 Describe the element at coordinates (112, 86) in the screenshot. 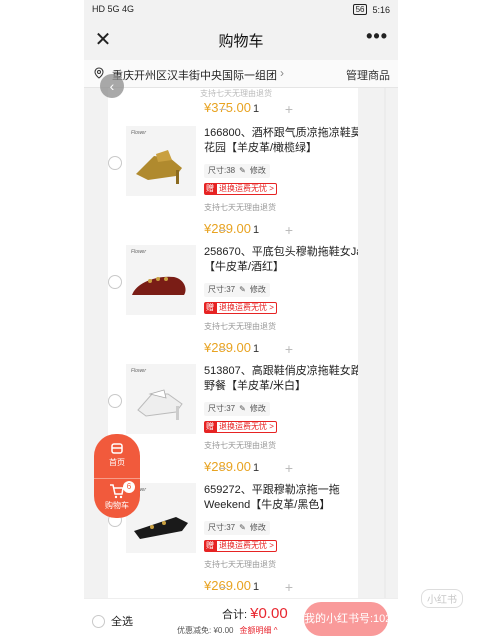

I see `back-arrow-icon: ‹` at that location.